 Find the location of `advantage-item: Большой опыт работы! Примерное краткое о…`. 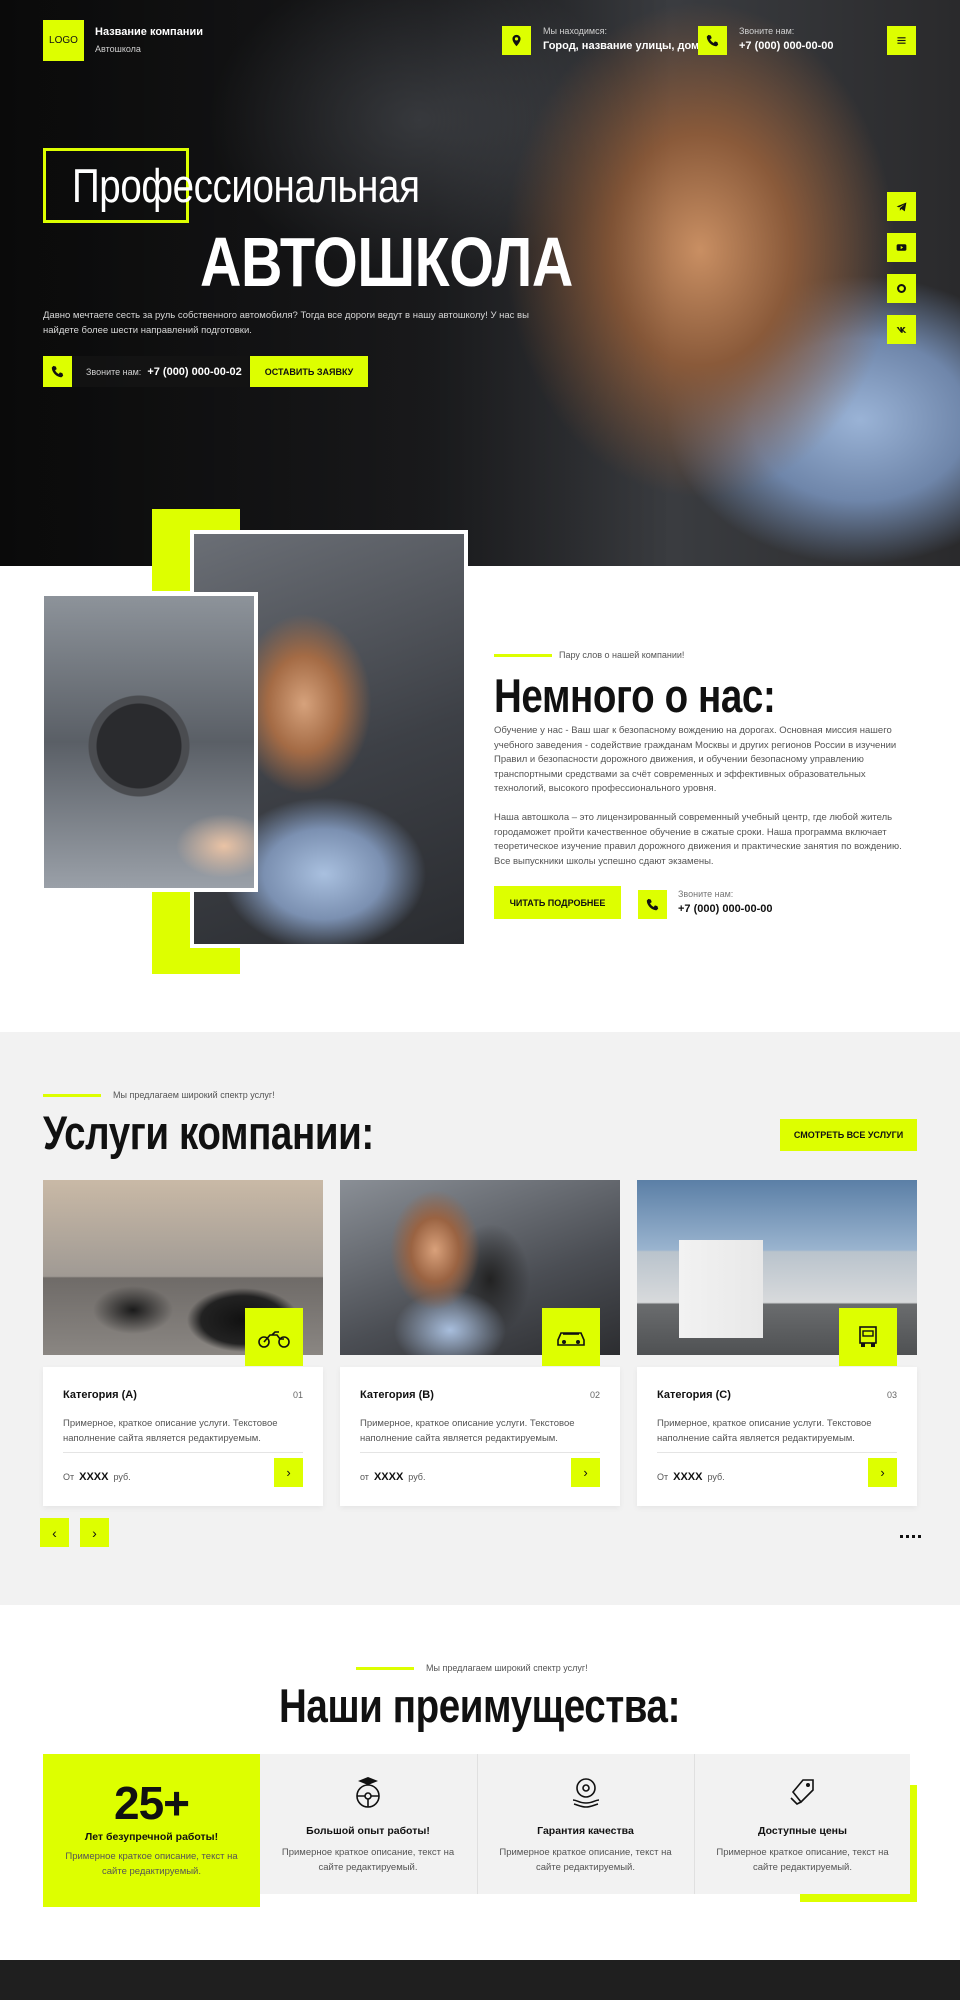

advantage-item: Большой опыт работы! Примерное краткое о… is located at coordinates (368, 1824).